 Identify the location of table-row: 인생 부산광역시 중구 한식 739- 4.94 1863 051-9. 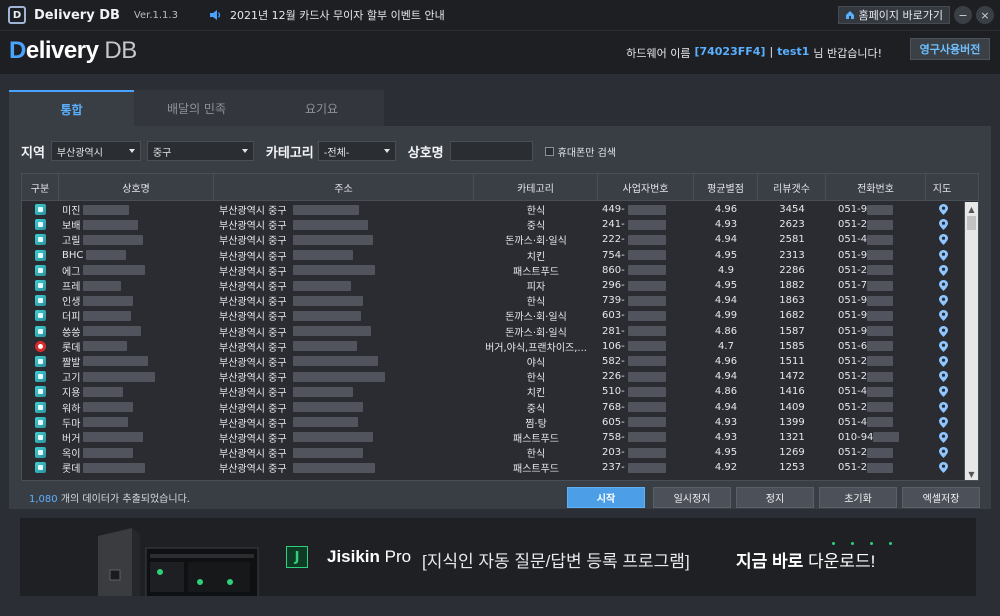
(492, 300).